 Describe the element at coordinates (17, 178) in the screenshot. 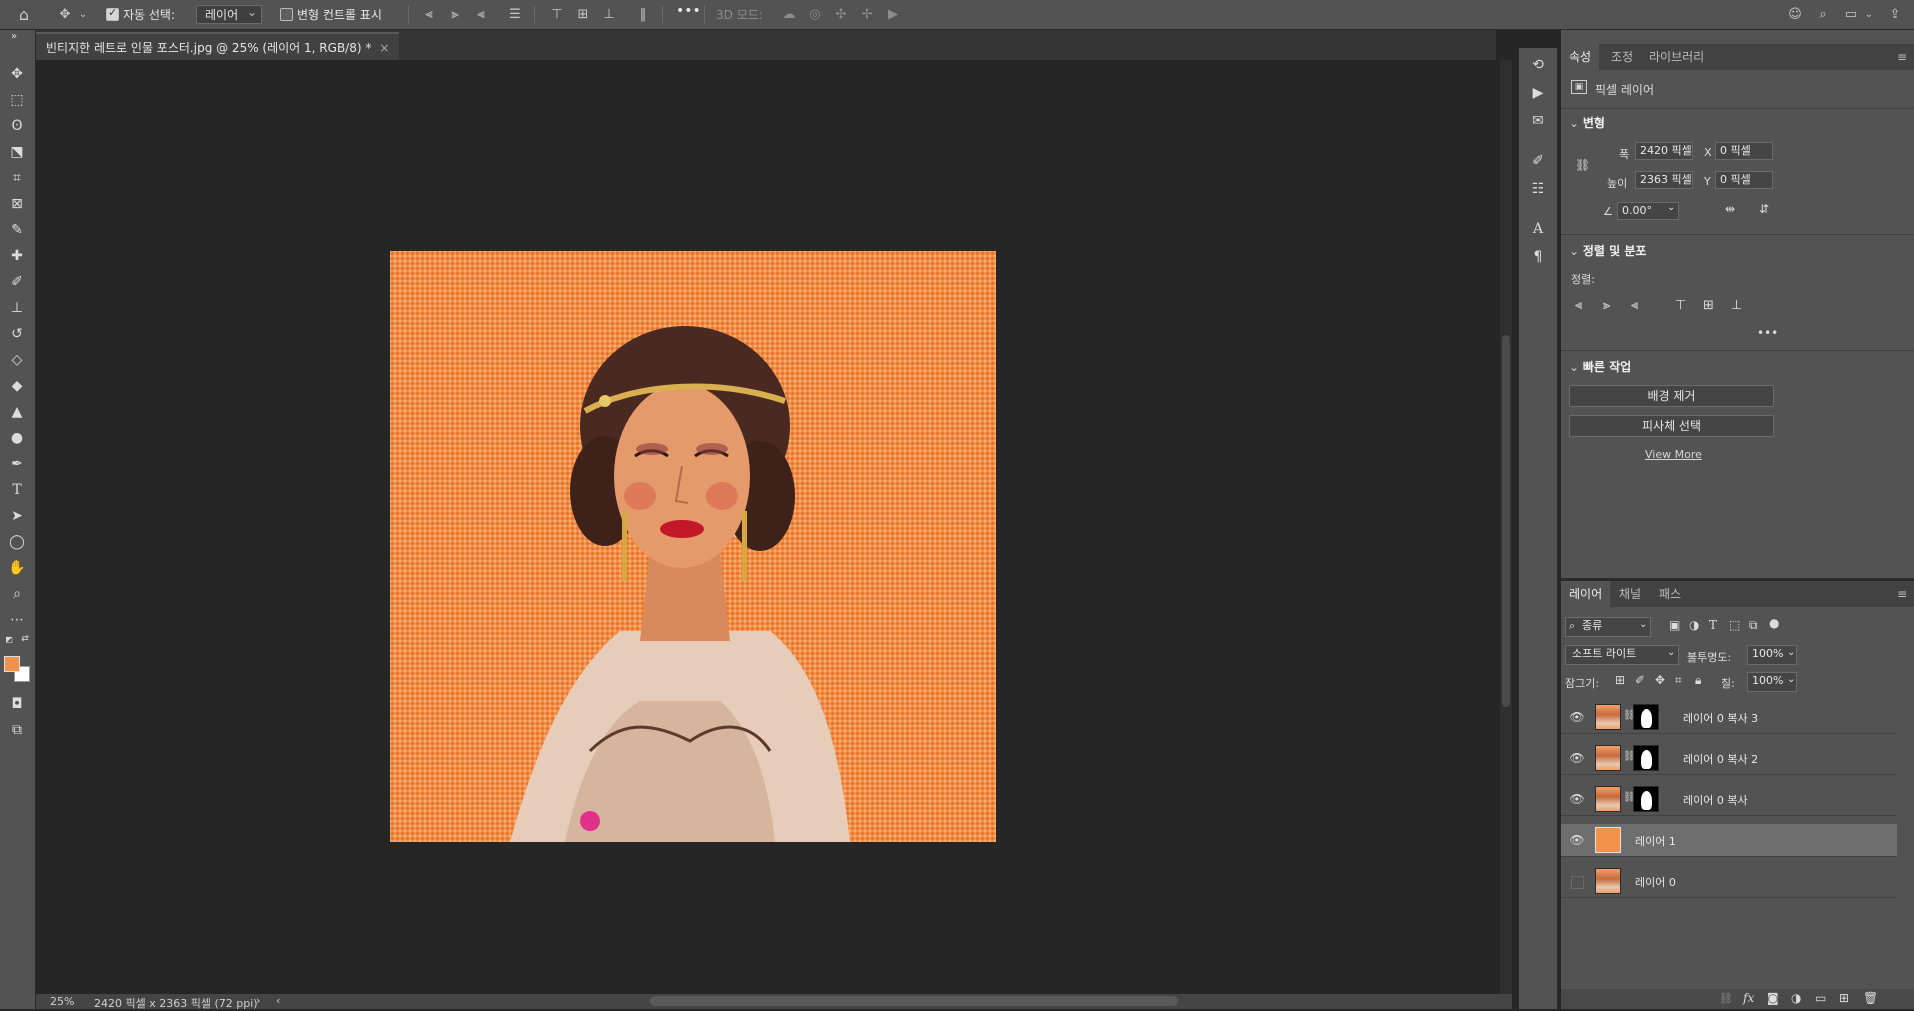

I see `crop-tool-icon: ⌗` at that location.